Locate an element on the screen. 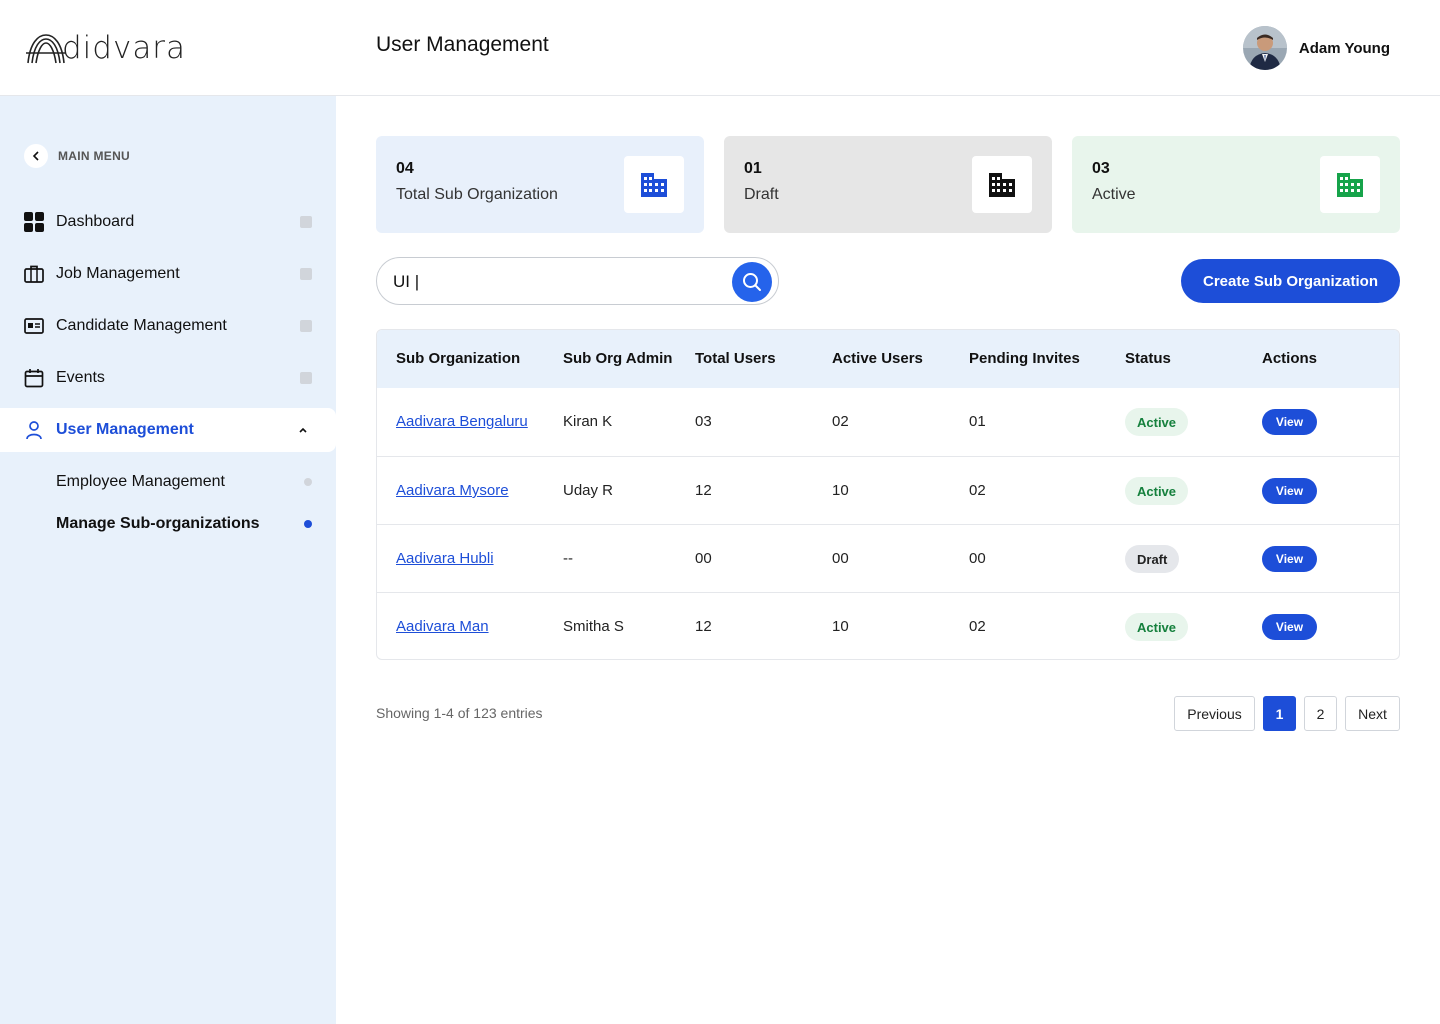  id-card-icon is located at coordinates (34, 326).